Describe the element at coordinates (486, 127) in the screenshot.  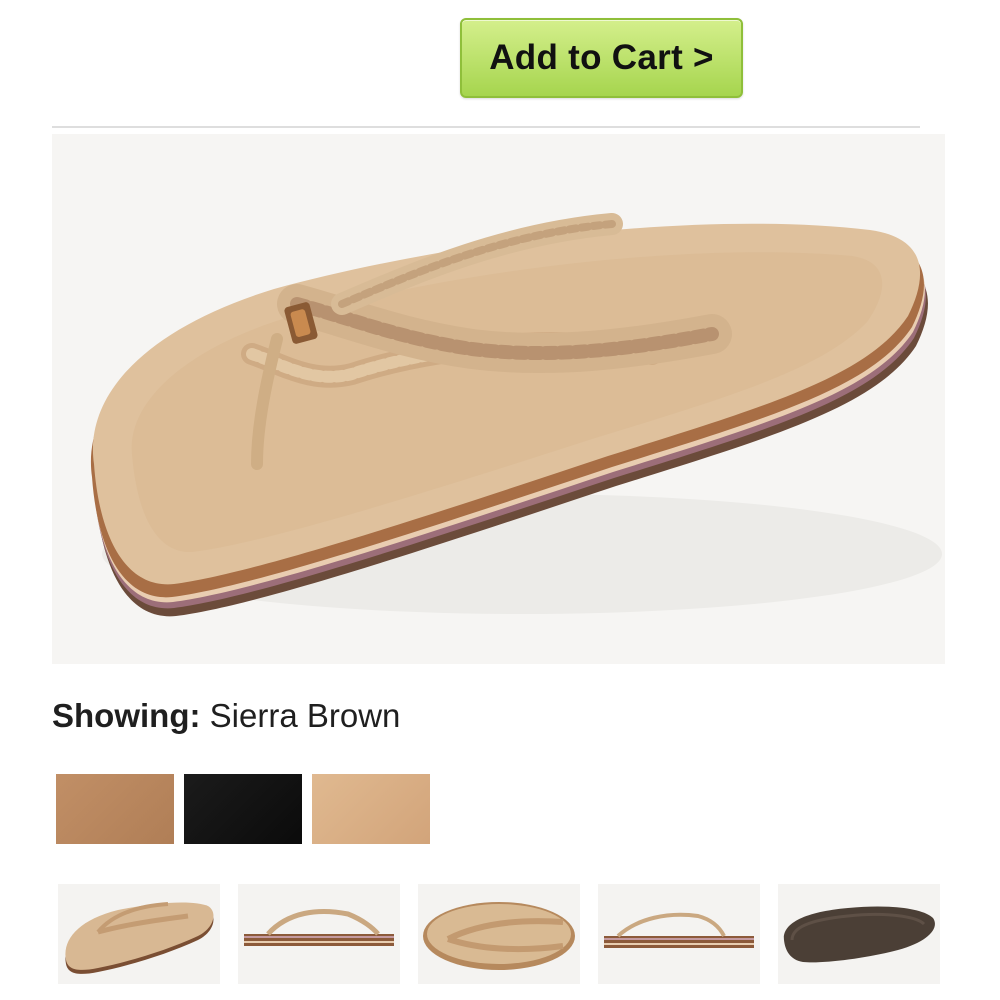
I see `section-divider` at that location.